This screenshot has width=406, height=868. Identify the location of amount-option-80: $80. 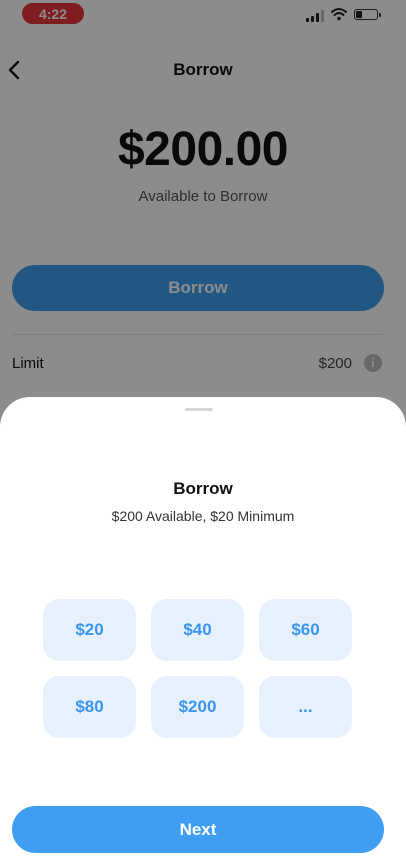
(89, 707).